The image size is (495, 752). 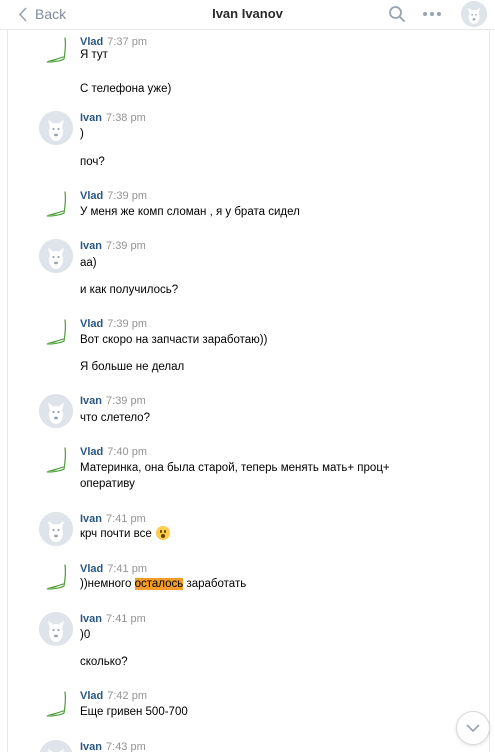 What do you see at coordinates (107, 484) in the screenshot?
I see `message-text: оперативу` at bounding box center [107, 484].